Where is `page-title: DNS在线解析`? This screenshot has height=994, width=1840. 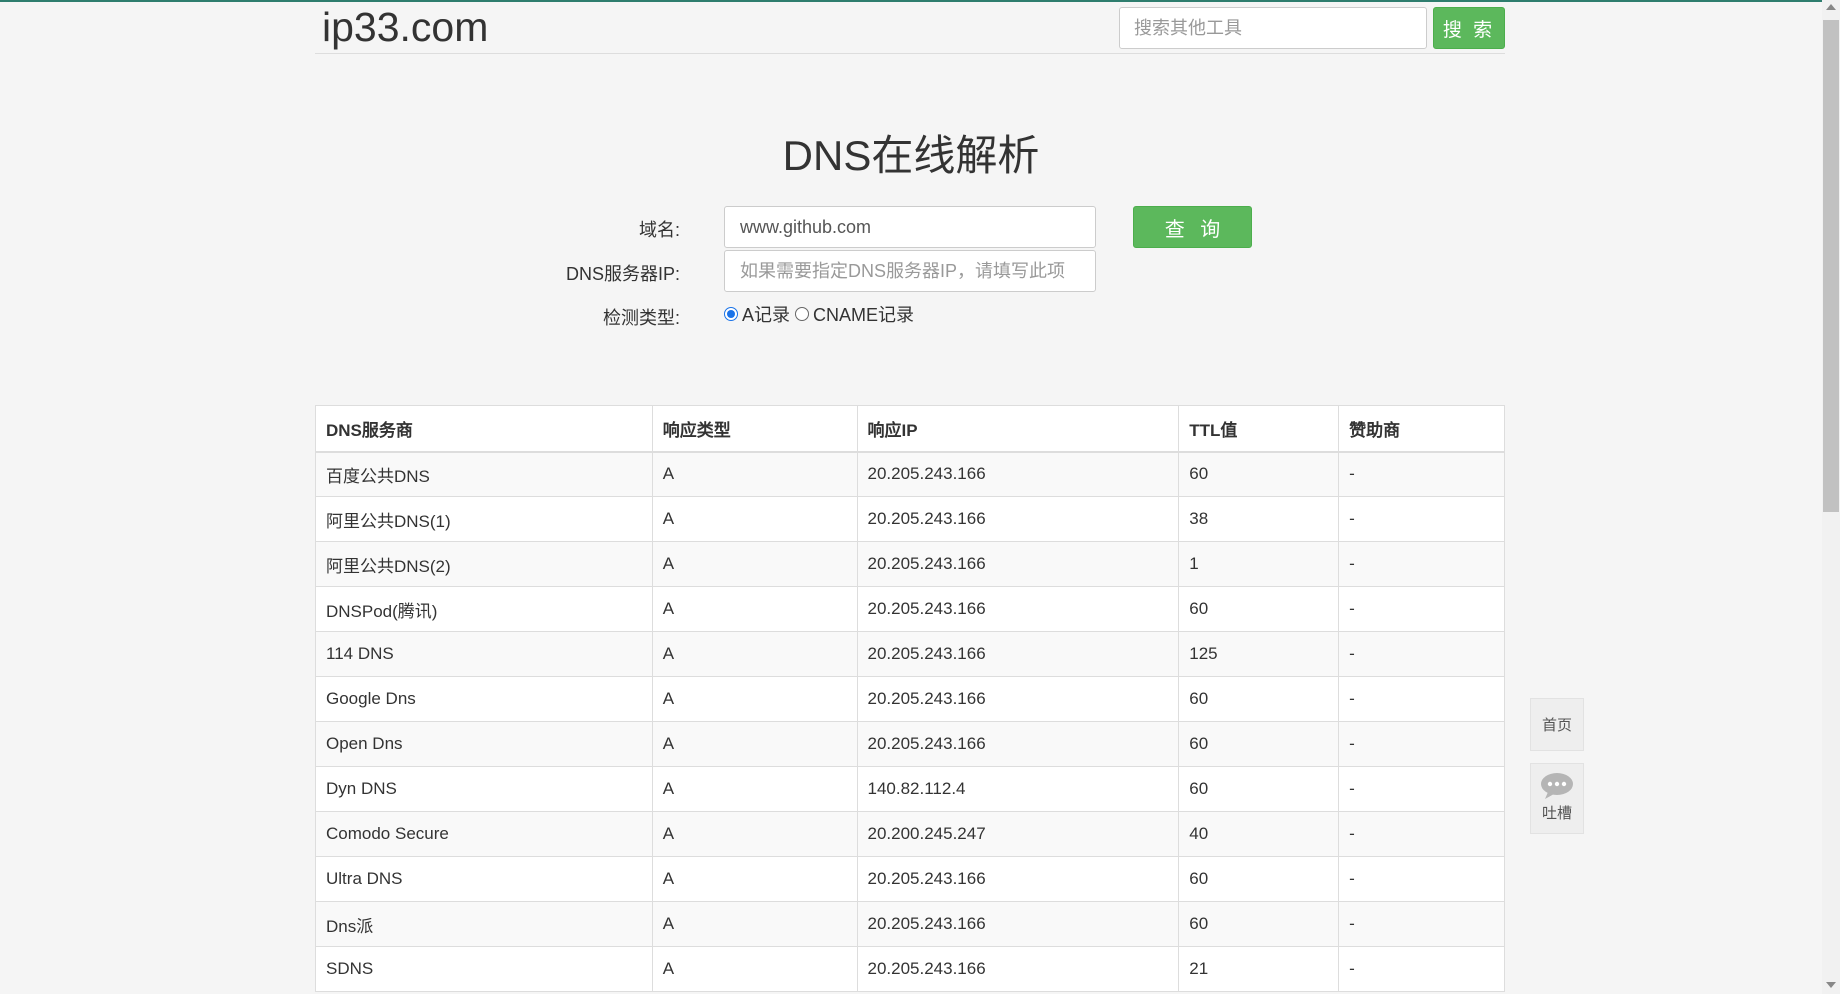
page-title: DNS在线解析 is located at coordinates (911, 155).